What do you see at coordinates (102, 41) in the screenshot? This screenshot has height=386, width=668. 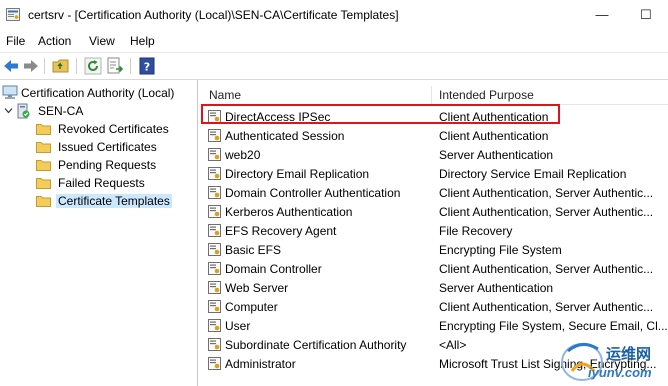 I see `menu-view: View` at bounding box center [102, 41].